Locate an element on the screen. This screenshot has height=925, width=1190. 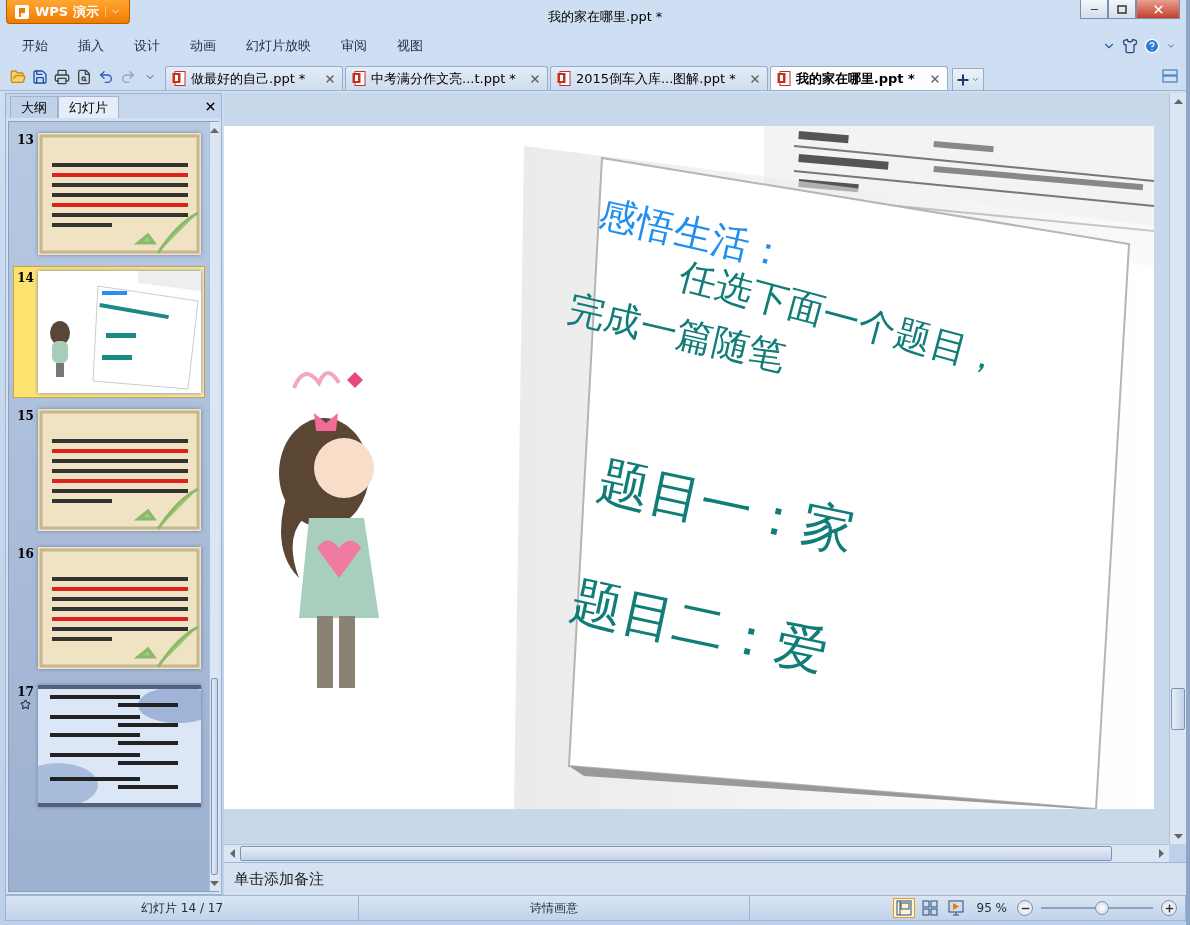
menu-item: 开始 is located at coordinates (35, 46).